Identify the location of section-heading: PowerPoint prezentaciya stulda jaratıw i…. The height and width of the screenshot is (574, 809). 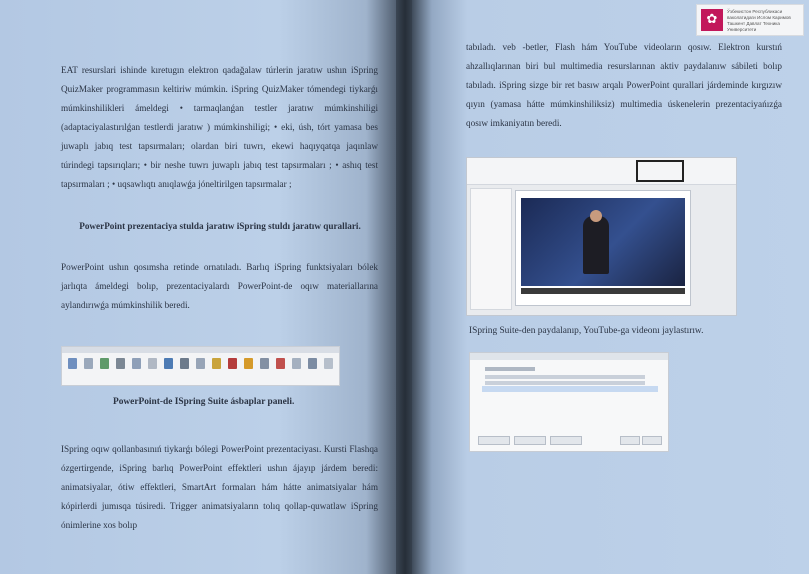
(220, 226).